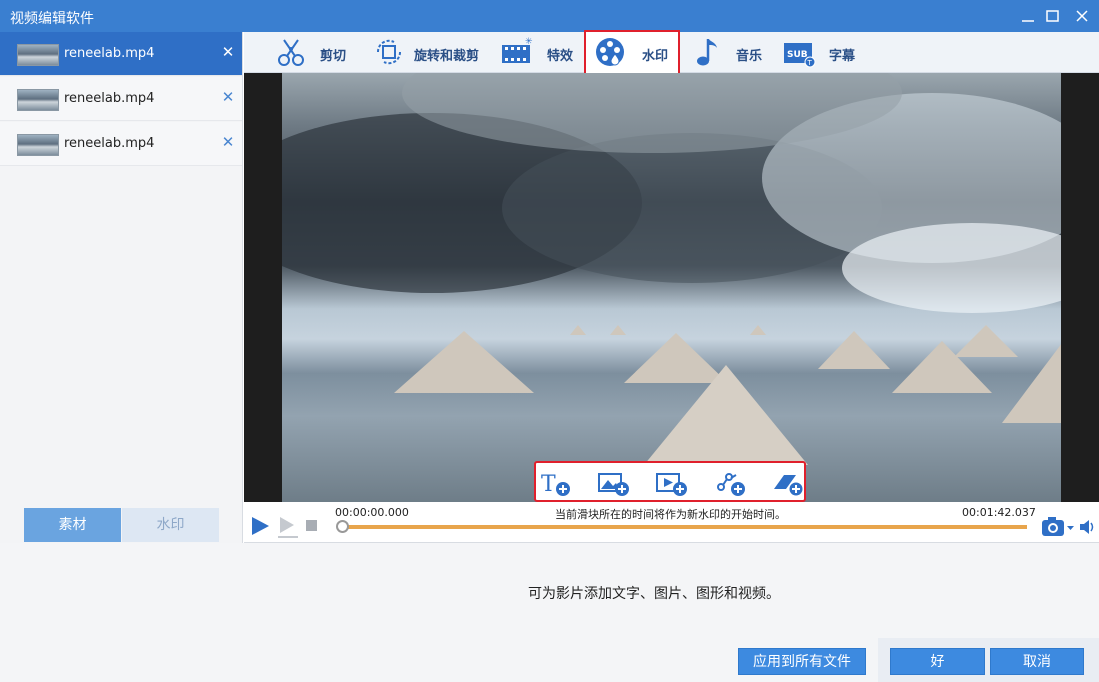 The height and width of the screenshot is (682, 1099). I want to click on tool-label: 水印, so click(655, 56).